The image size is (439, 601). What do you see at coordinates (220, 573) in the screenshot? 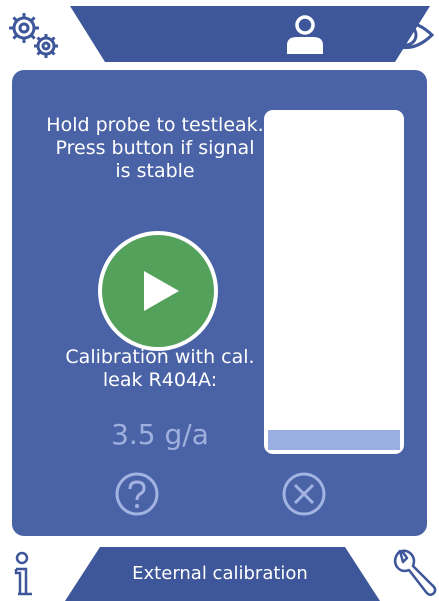
I see `screen-title: External calibration` at bounding box center [220, 573].